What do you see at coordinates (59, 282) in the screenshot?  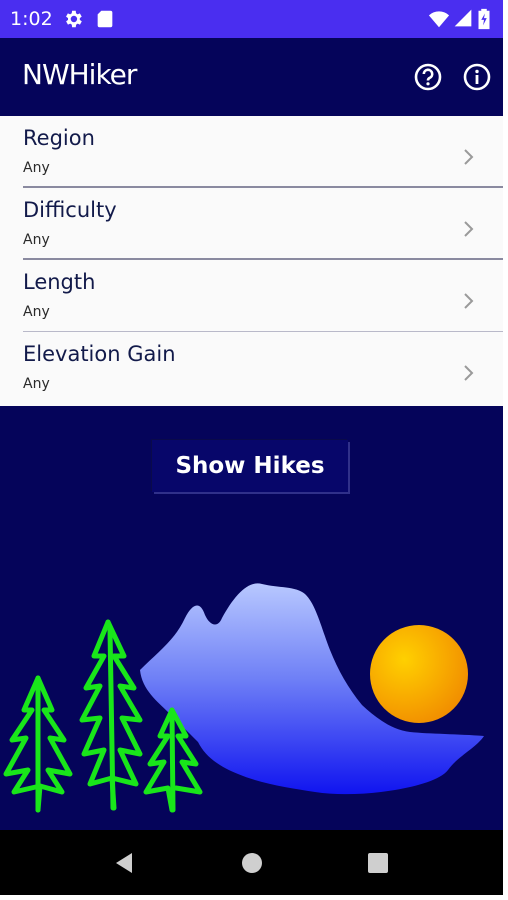 I see `filter-label: Length` at bounding box center [59, 282].